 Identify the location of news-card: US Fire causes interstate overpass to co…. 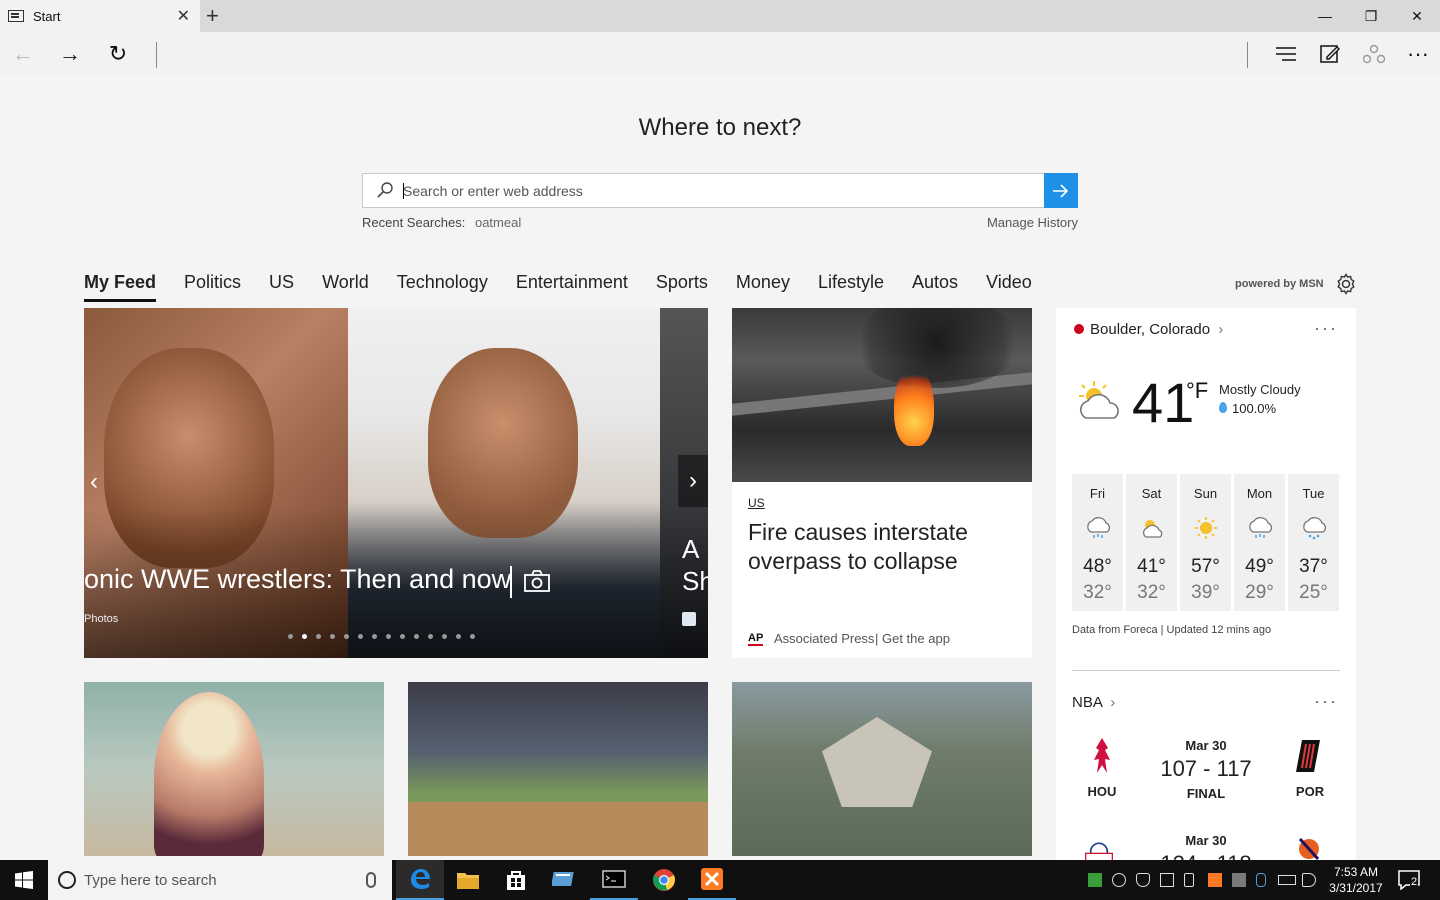
(882, 483).